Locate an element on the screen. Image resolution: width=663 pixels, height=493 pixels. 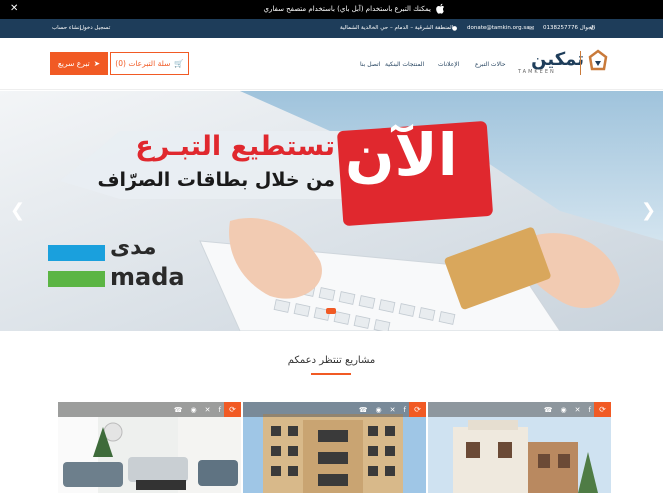
email-icon: ✉ is located at coordinates (532, 28).